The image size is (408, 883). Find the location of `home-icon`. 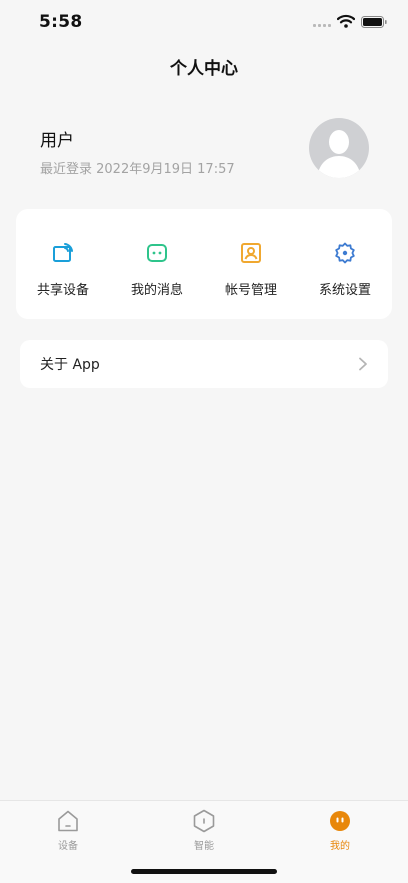

home-icon is located at coordinates (68, 821).